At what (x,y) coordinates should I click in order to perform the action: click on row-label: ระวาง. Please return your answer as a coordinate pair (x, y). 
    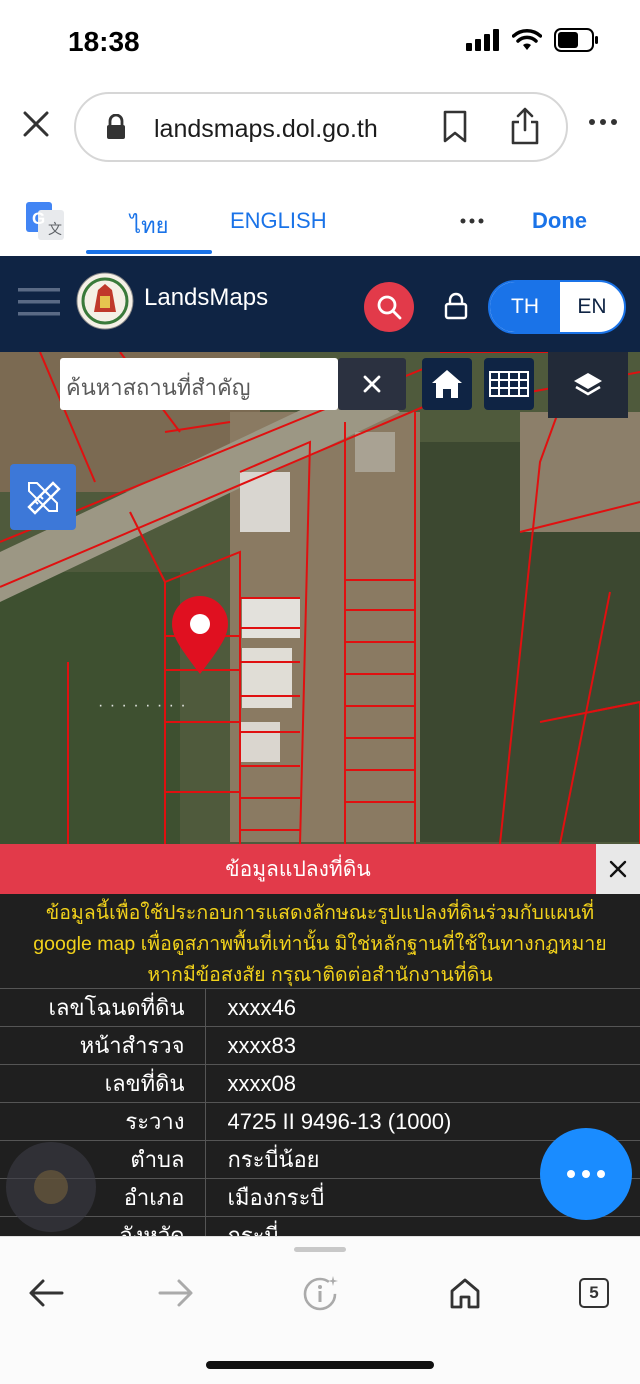
    Looking at the image, I should click on (103, 1121).